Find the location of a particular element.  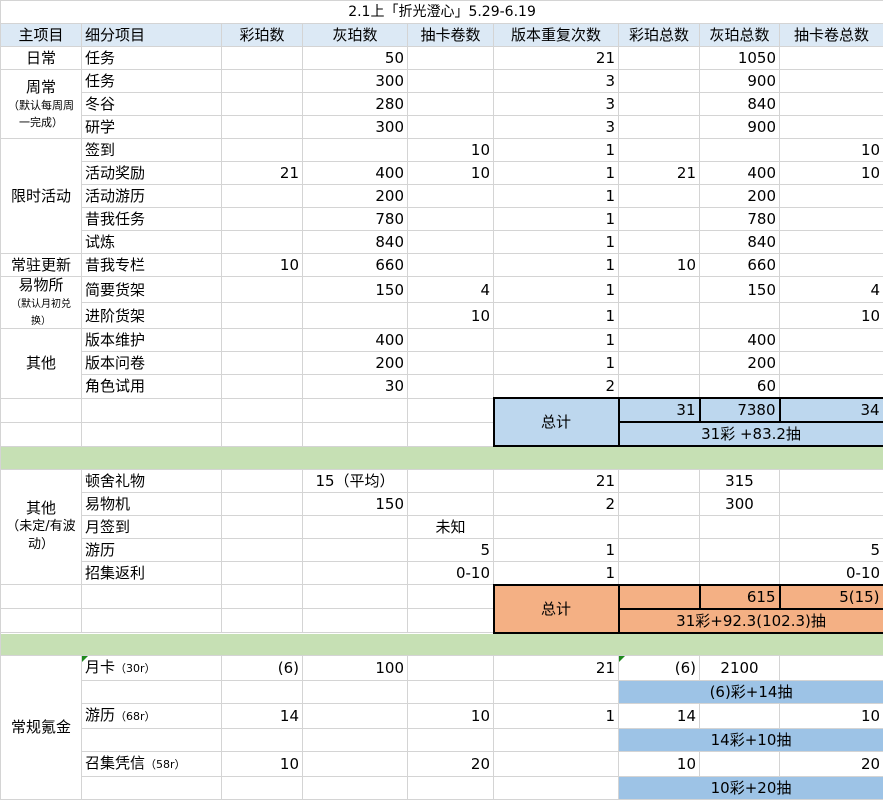

separator-row is located at coordinates (442, 644).